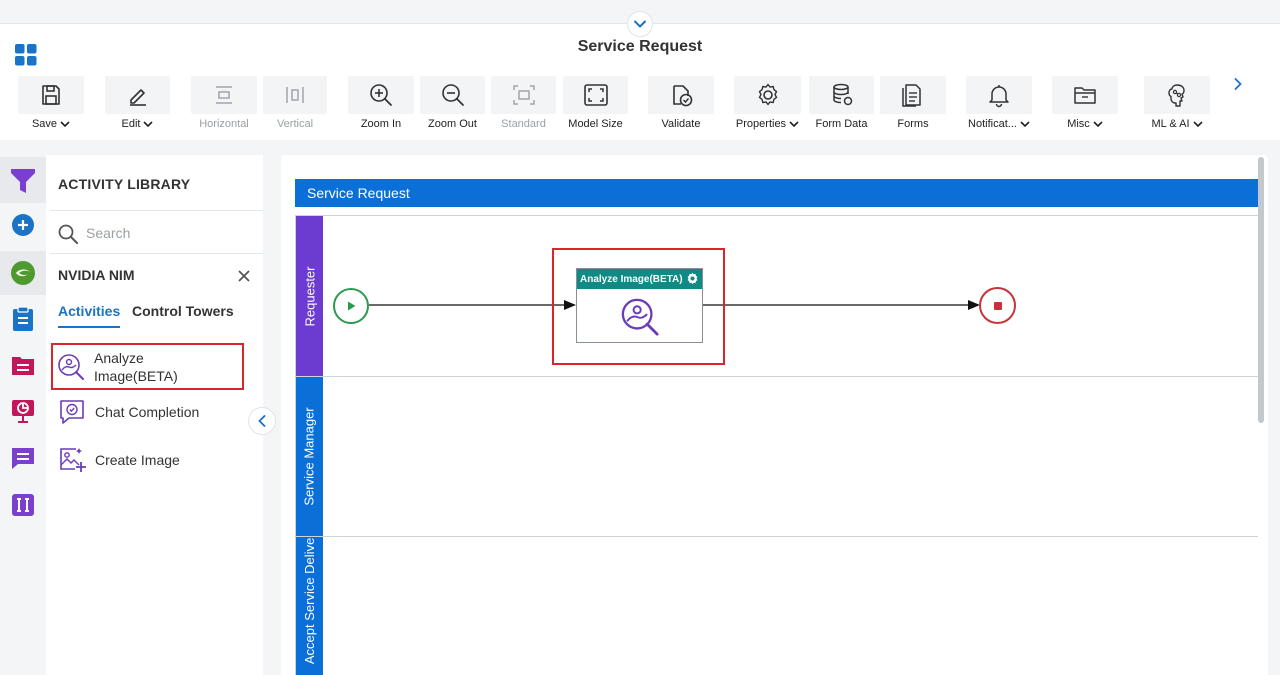  Describe the element at coordinates (96, 275) in the screenshot. I see `category-title: NVIDIA NIM` at that location.